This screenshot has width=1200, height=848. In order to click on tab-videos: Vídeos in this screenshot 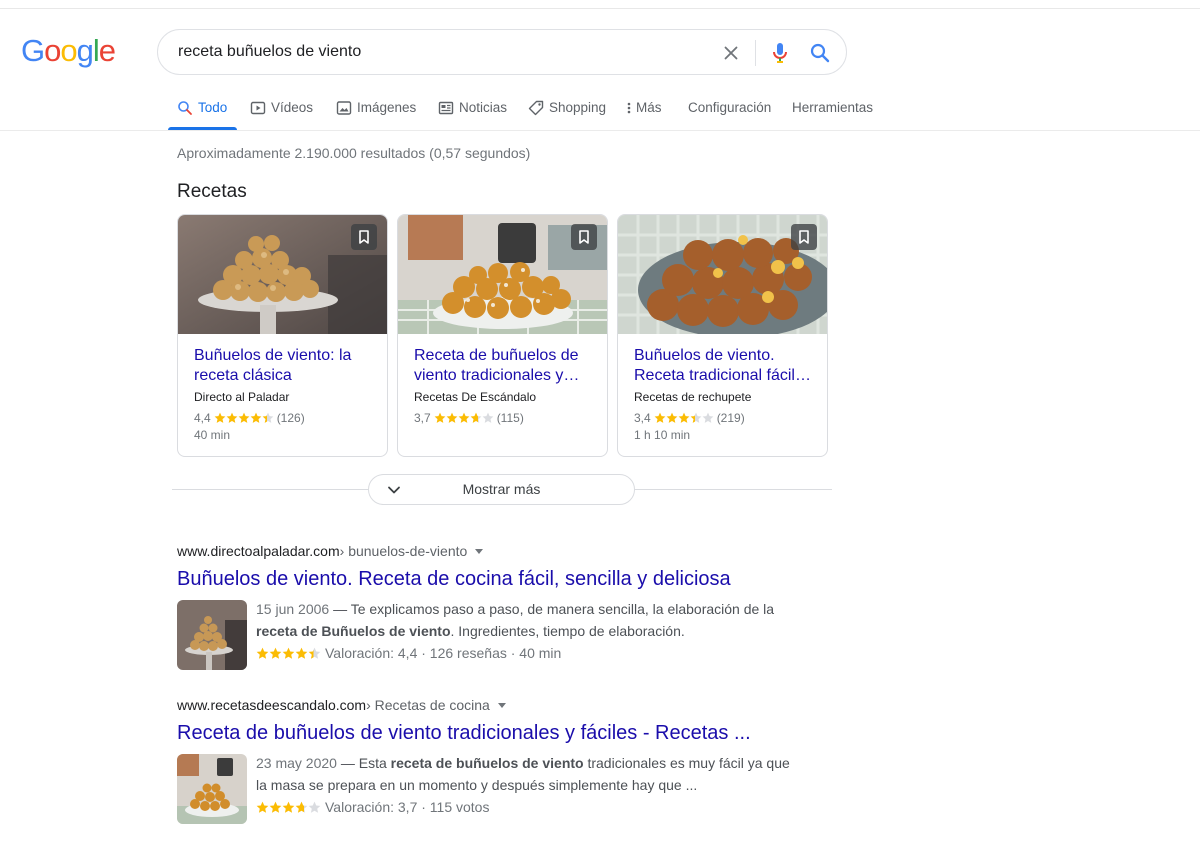, I will do `click(281, 113)`.